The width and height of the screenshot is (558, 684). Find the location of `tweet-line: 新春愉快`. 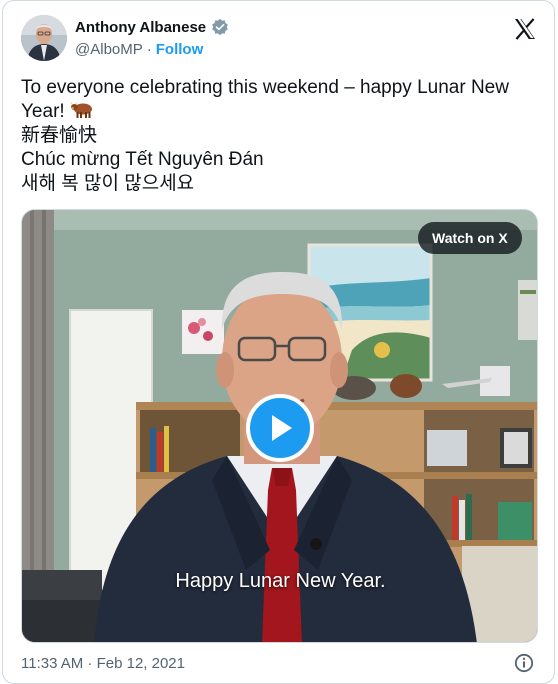

tweet-line: 新春愉快 is located at coordinates (59, 135).